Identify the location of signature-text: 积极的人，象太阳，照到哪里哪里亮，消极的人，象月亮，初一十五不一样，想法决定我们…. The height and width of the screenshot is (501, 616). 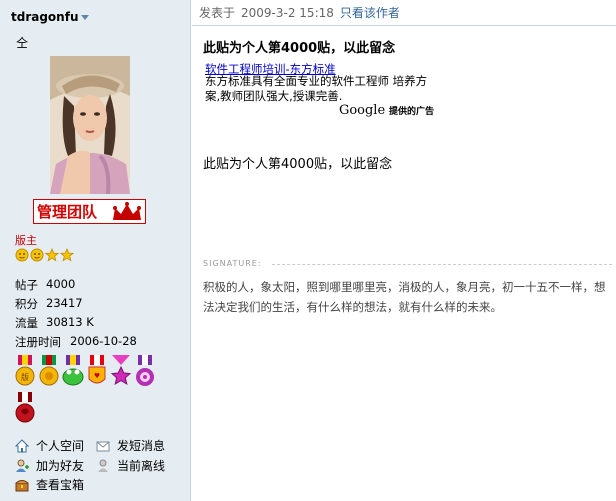
(404, 297).